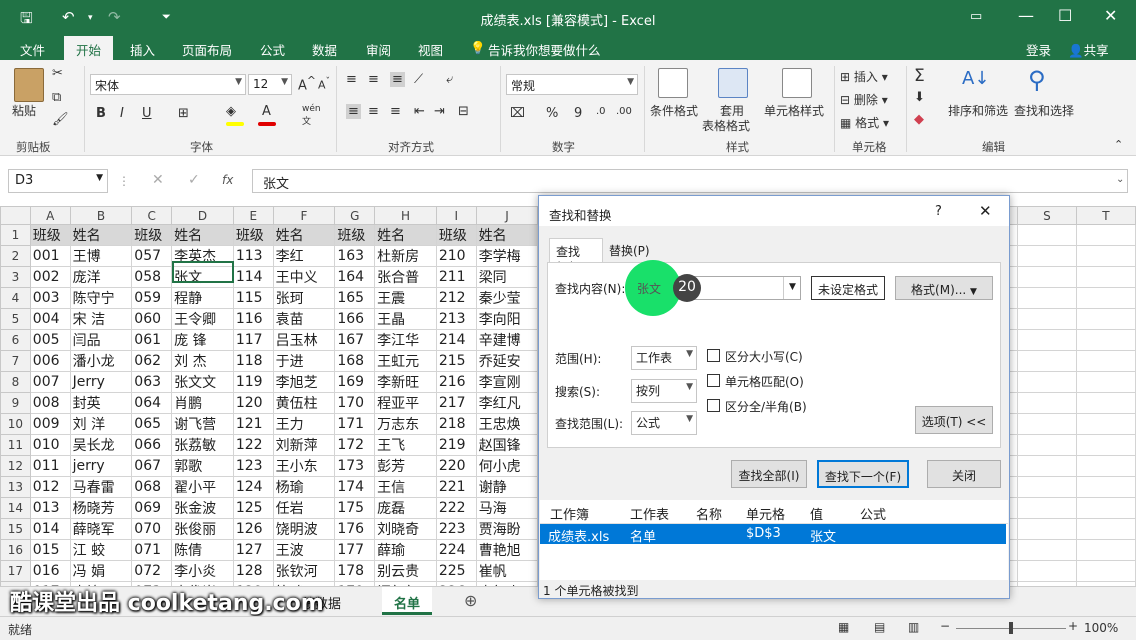  Describe the element at coordinates (405, 361) in the screenshot. I see `cell: 王虹元` at that location.